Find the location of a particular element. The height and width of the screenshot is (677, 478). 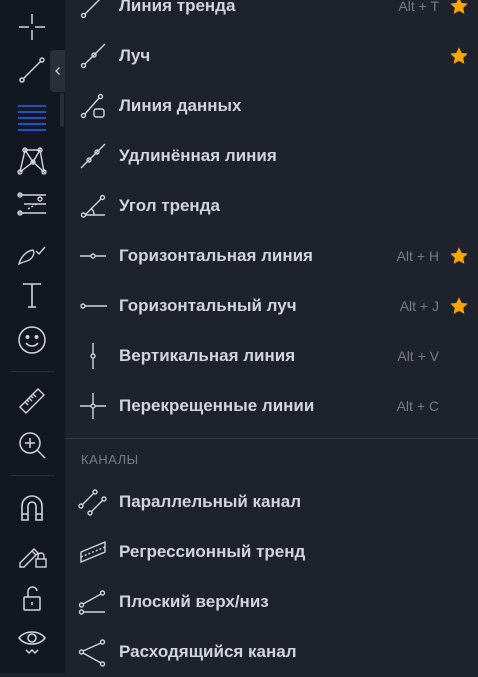

menu-item-label: Линия данных is located at coordinates (180, 105).